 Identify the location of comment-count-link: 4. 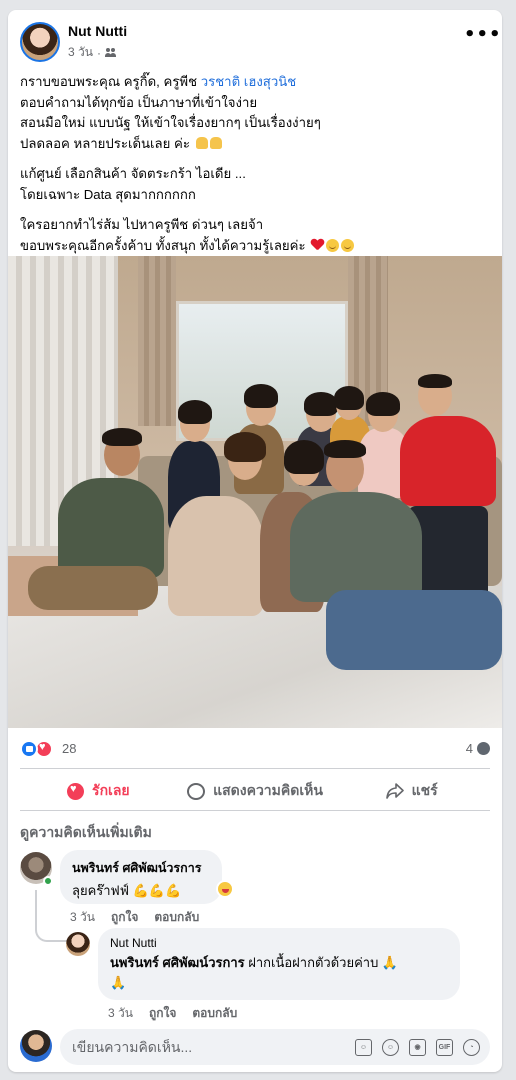
(478, 748).